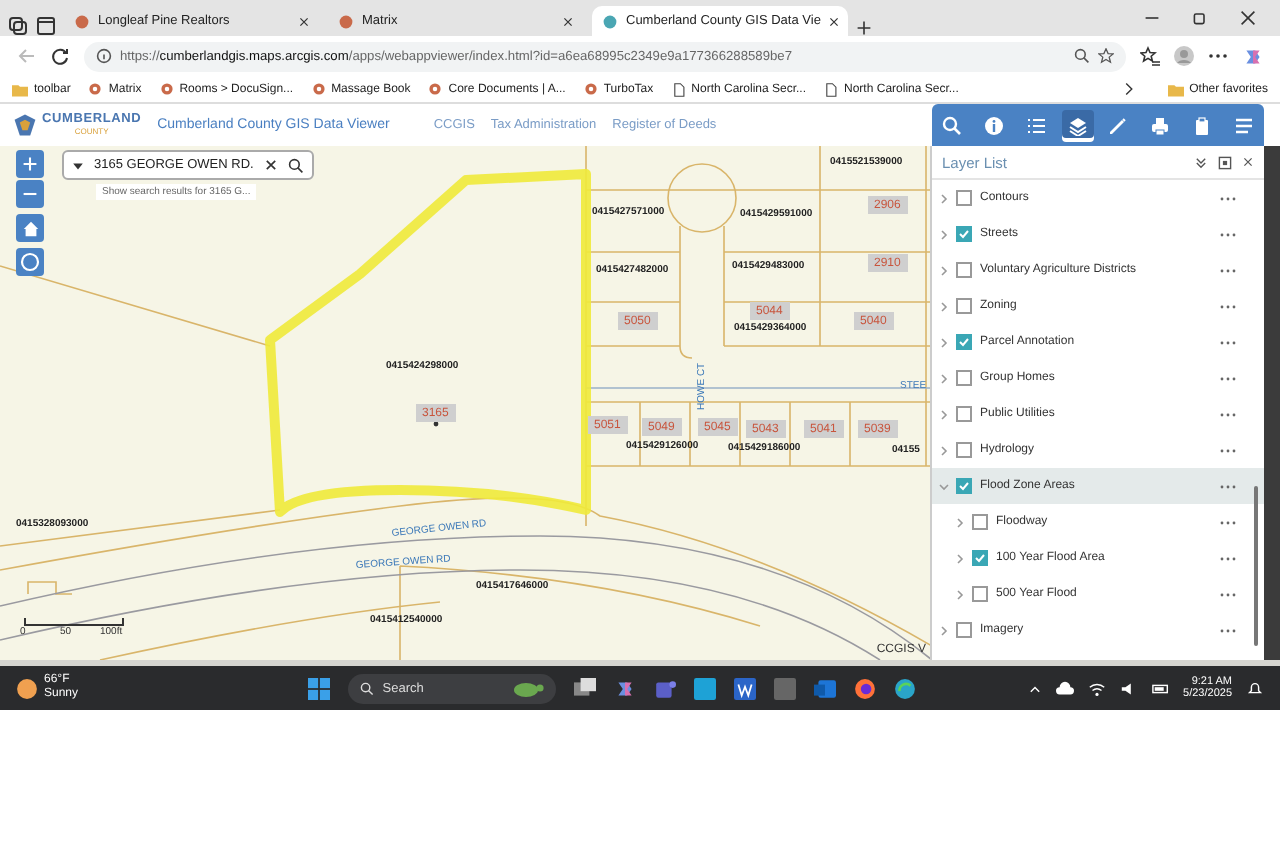 The image size is (1280, 858). I want to click on new-tab-icon, so click(864, 28).